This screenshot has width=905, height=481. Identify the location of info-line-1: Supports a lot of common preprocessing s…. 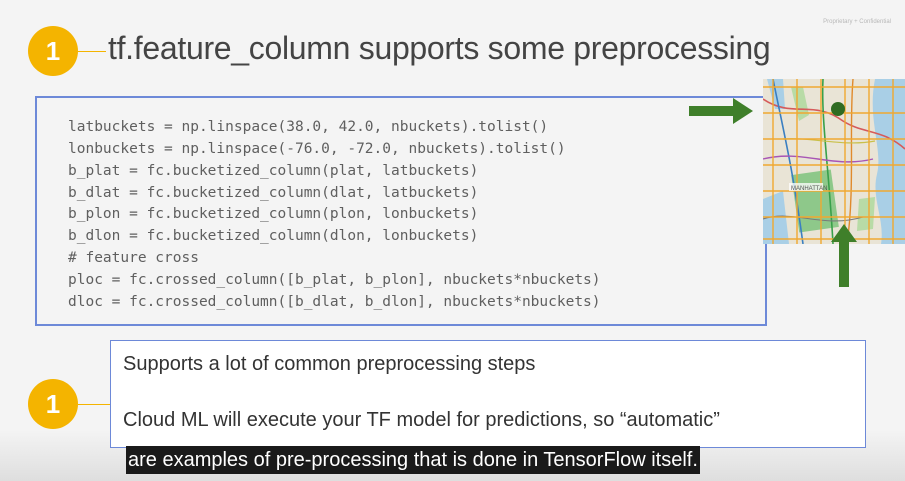
(329, 364).